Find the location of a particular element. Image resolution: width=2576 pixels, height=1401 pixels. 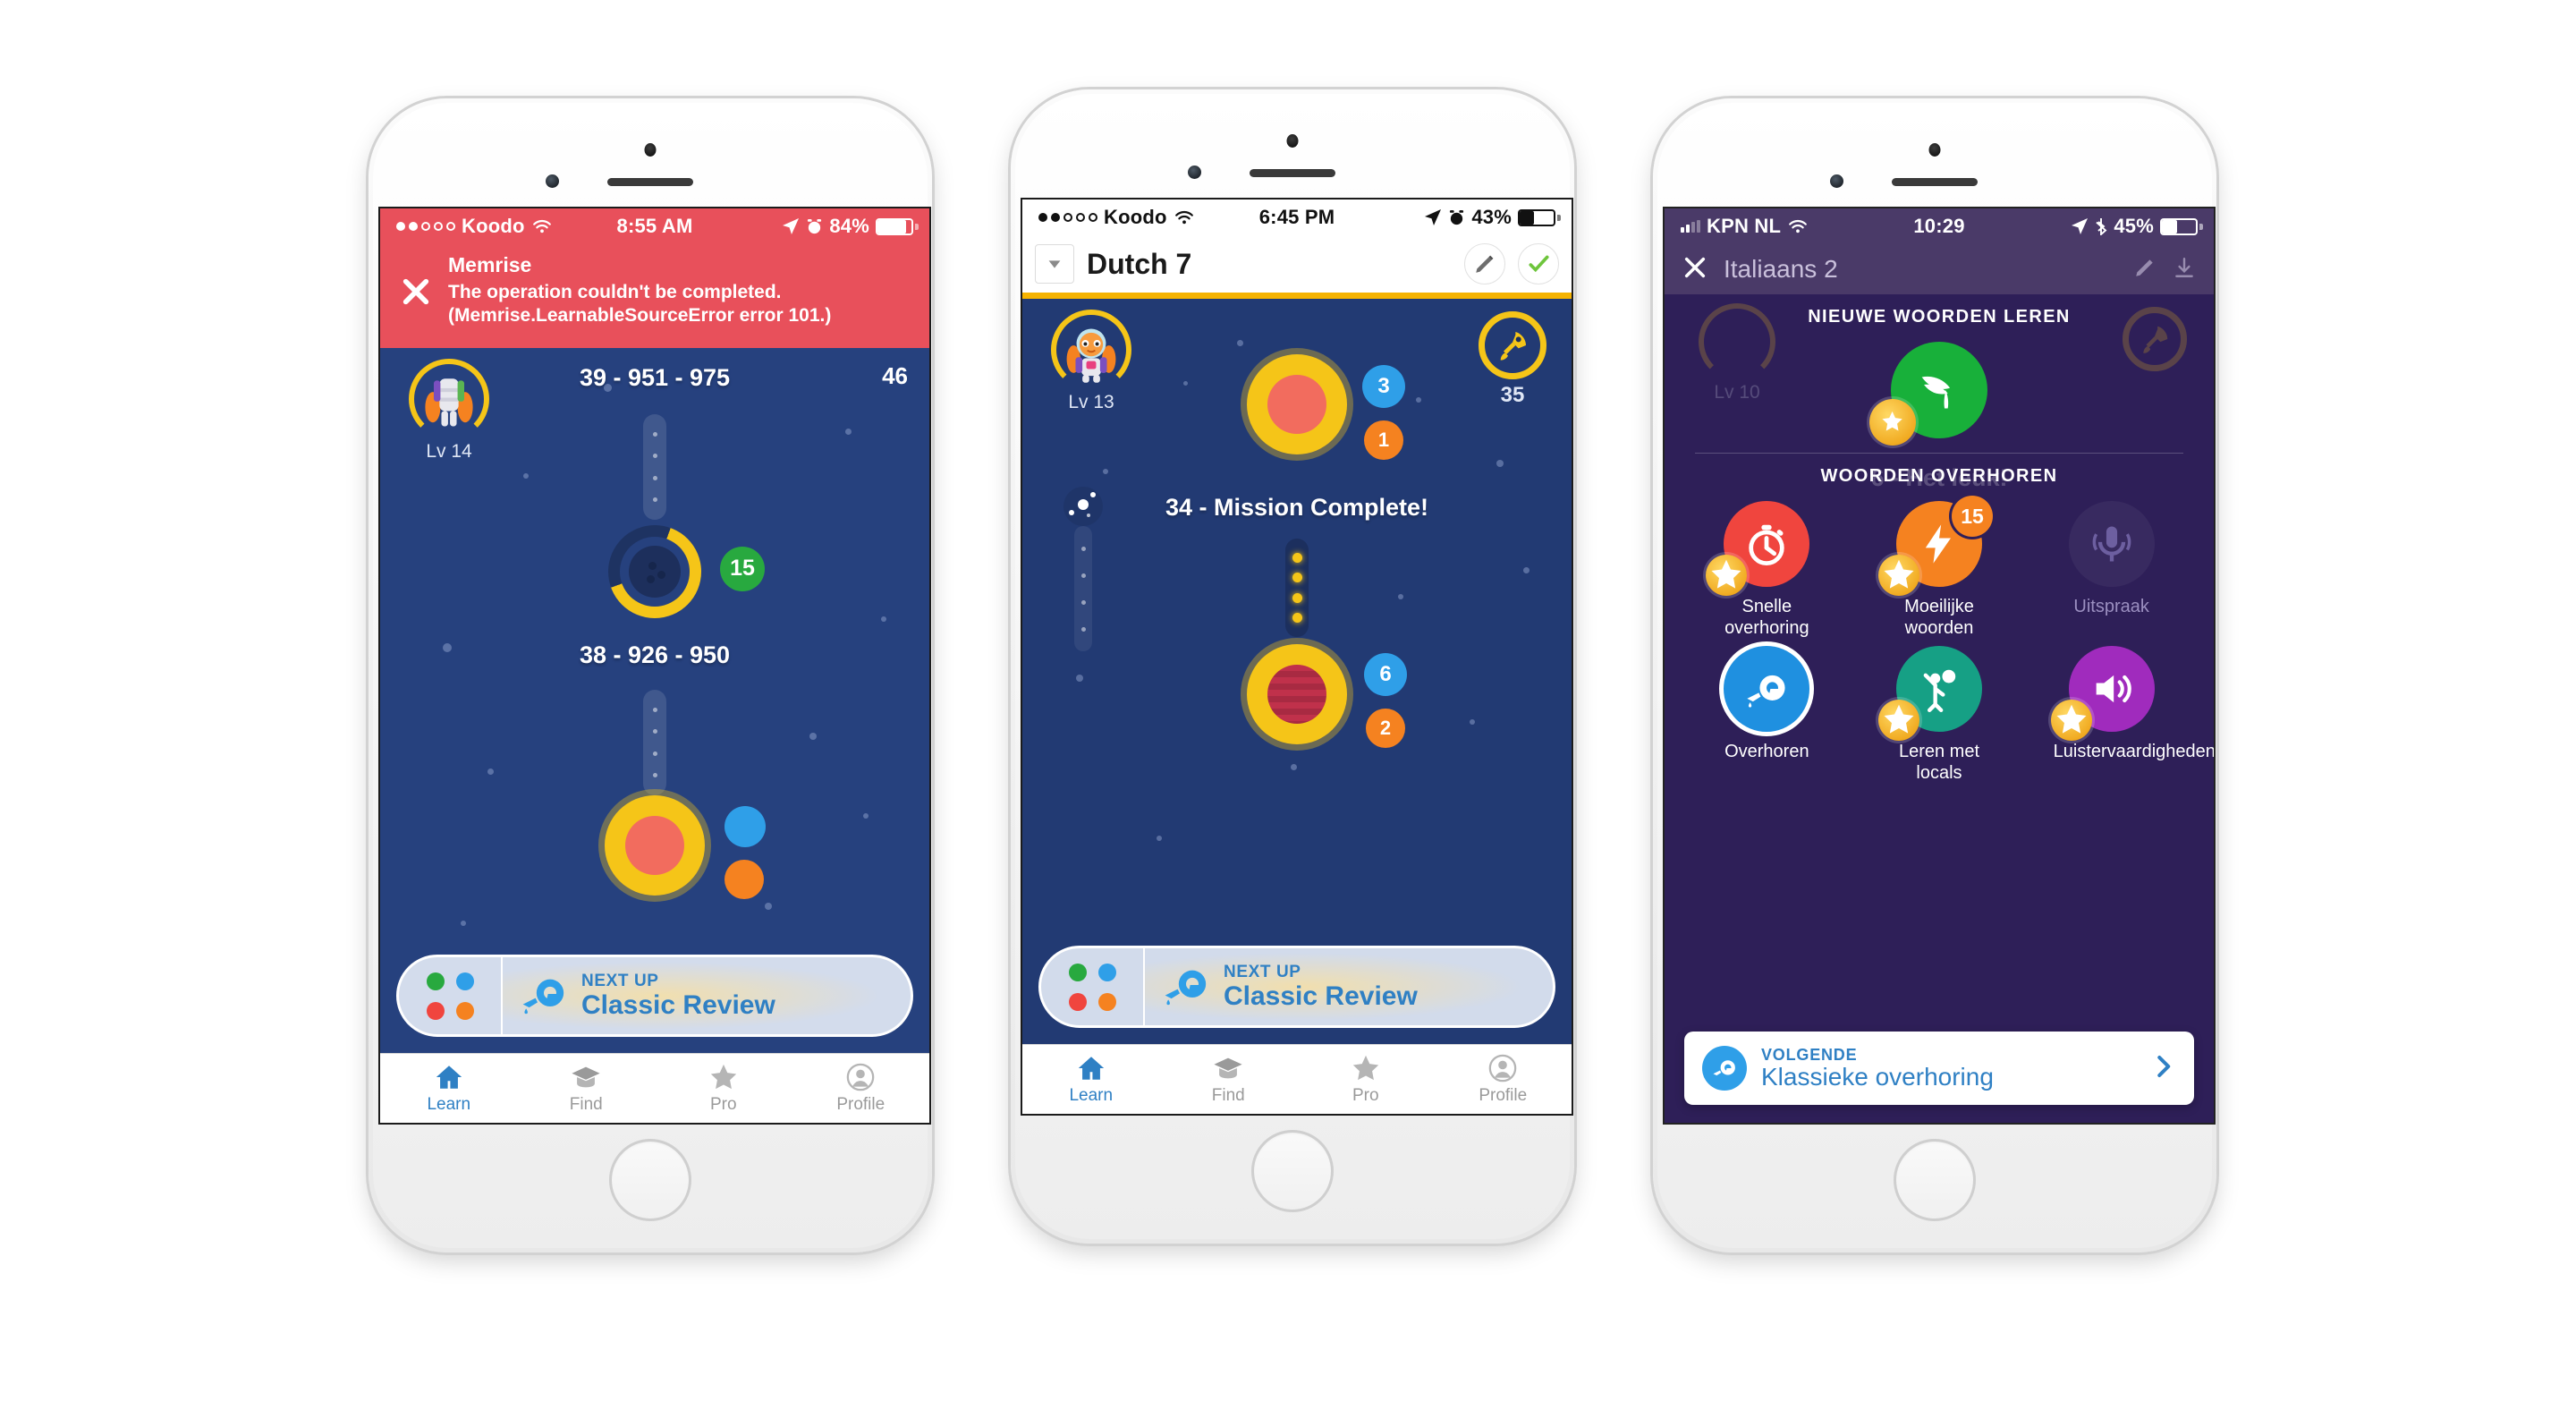

overlay-header: Italiaans 2 is located at coordinates (1939, 269).